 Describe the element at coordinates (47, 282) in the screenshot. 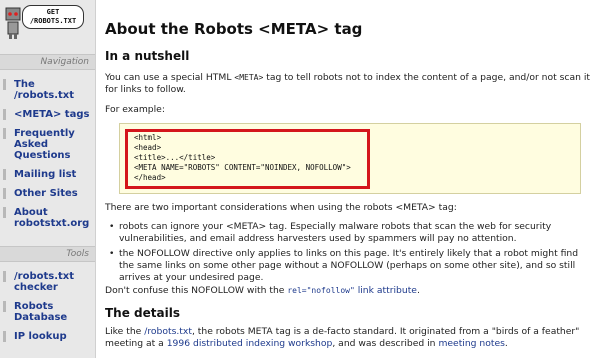

I see `tool-item-checker: /robots.txt checker` at that location.